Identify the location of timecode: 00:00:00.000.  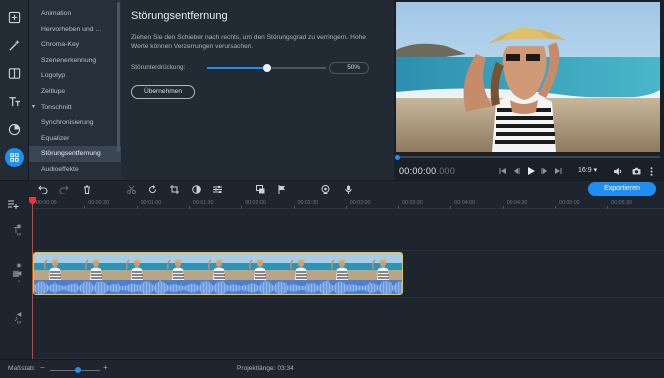
(427, 171).